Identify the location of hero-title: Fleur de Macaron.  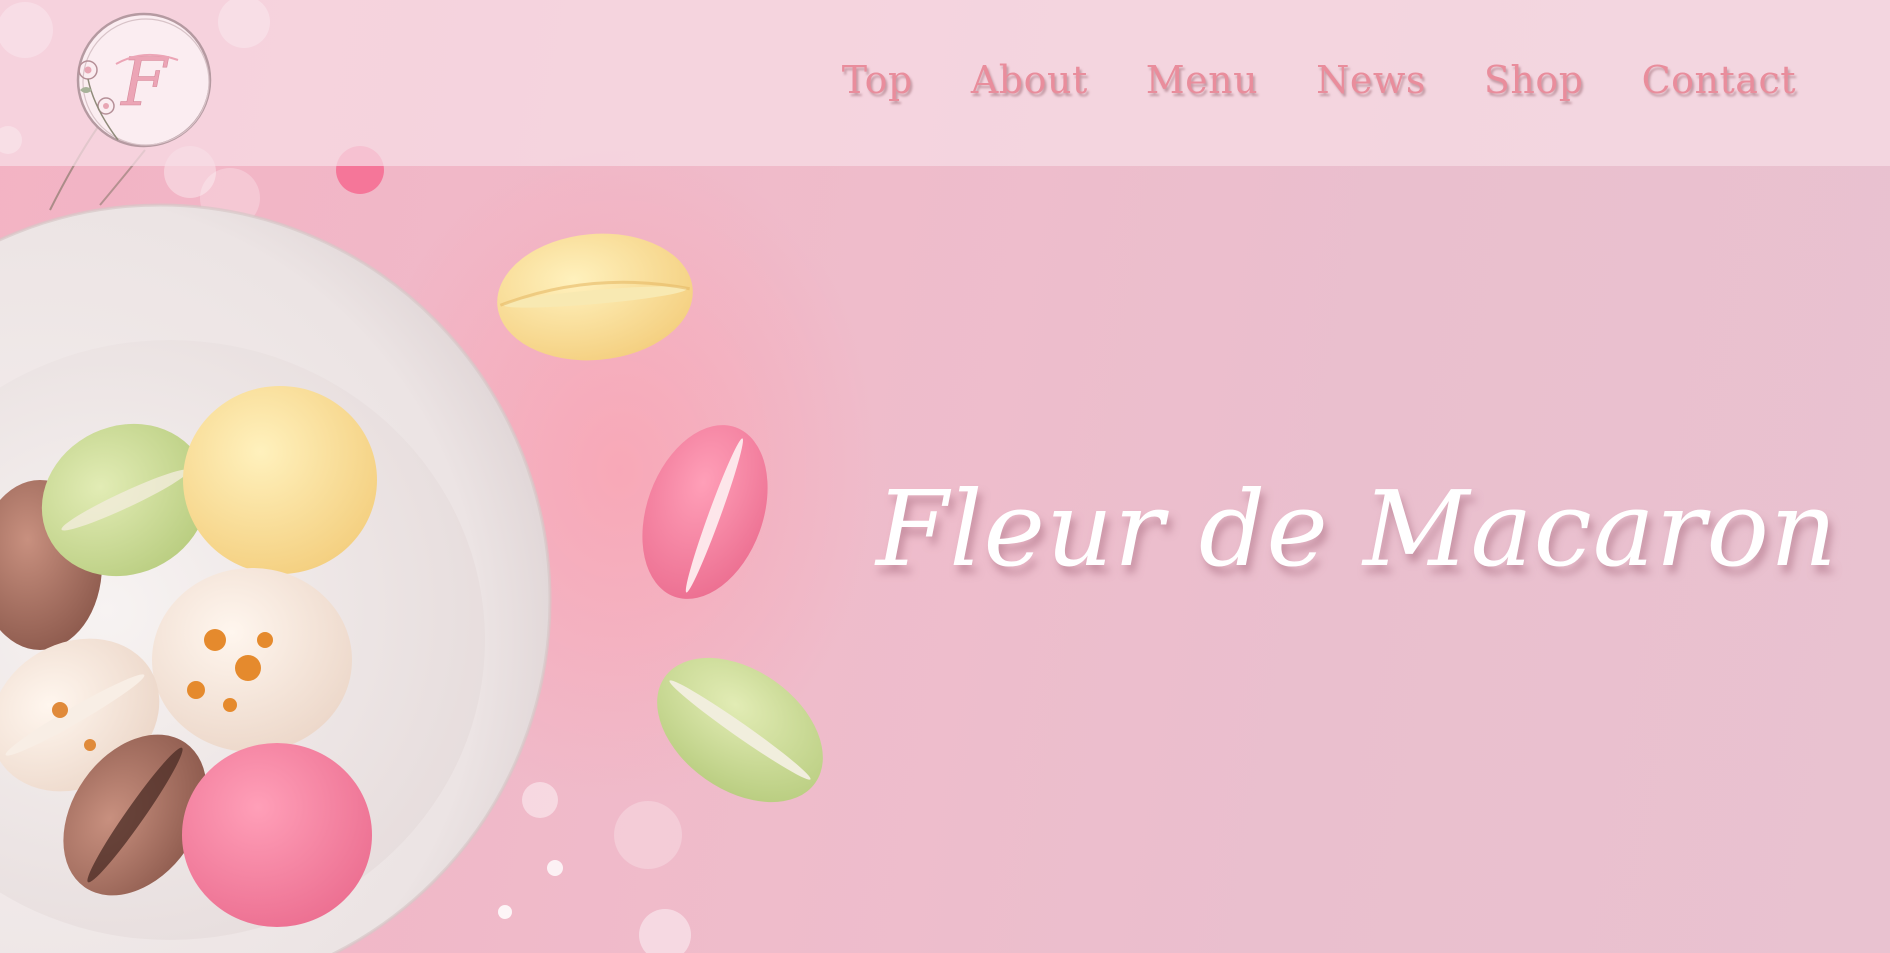
(1357, 529).